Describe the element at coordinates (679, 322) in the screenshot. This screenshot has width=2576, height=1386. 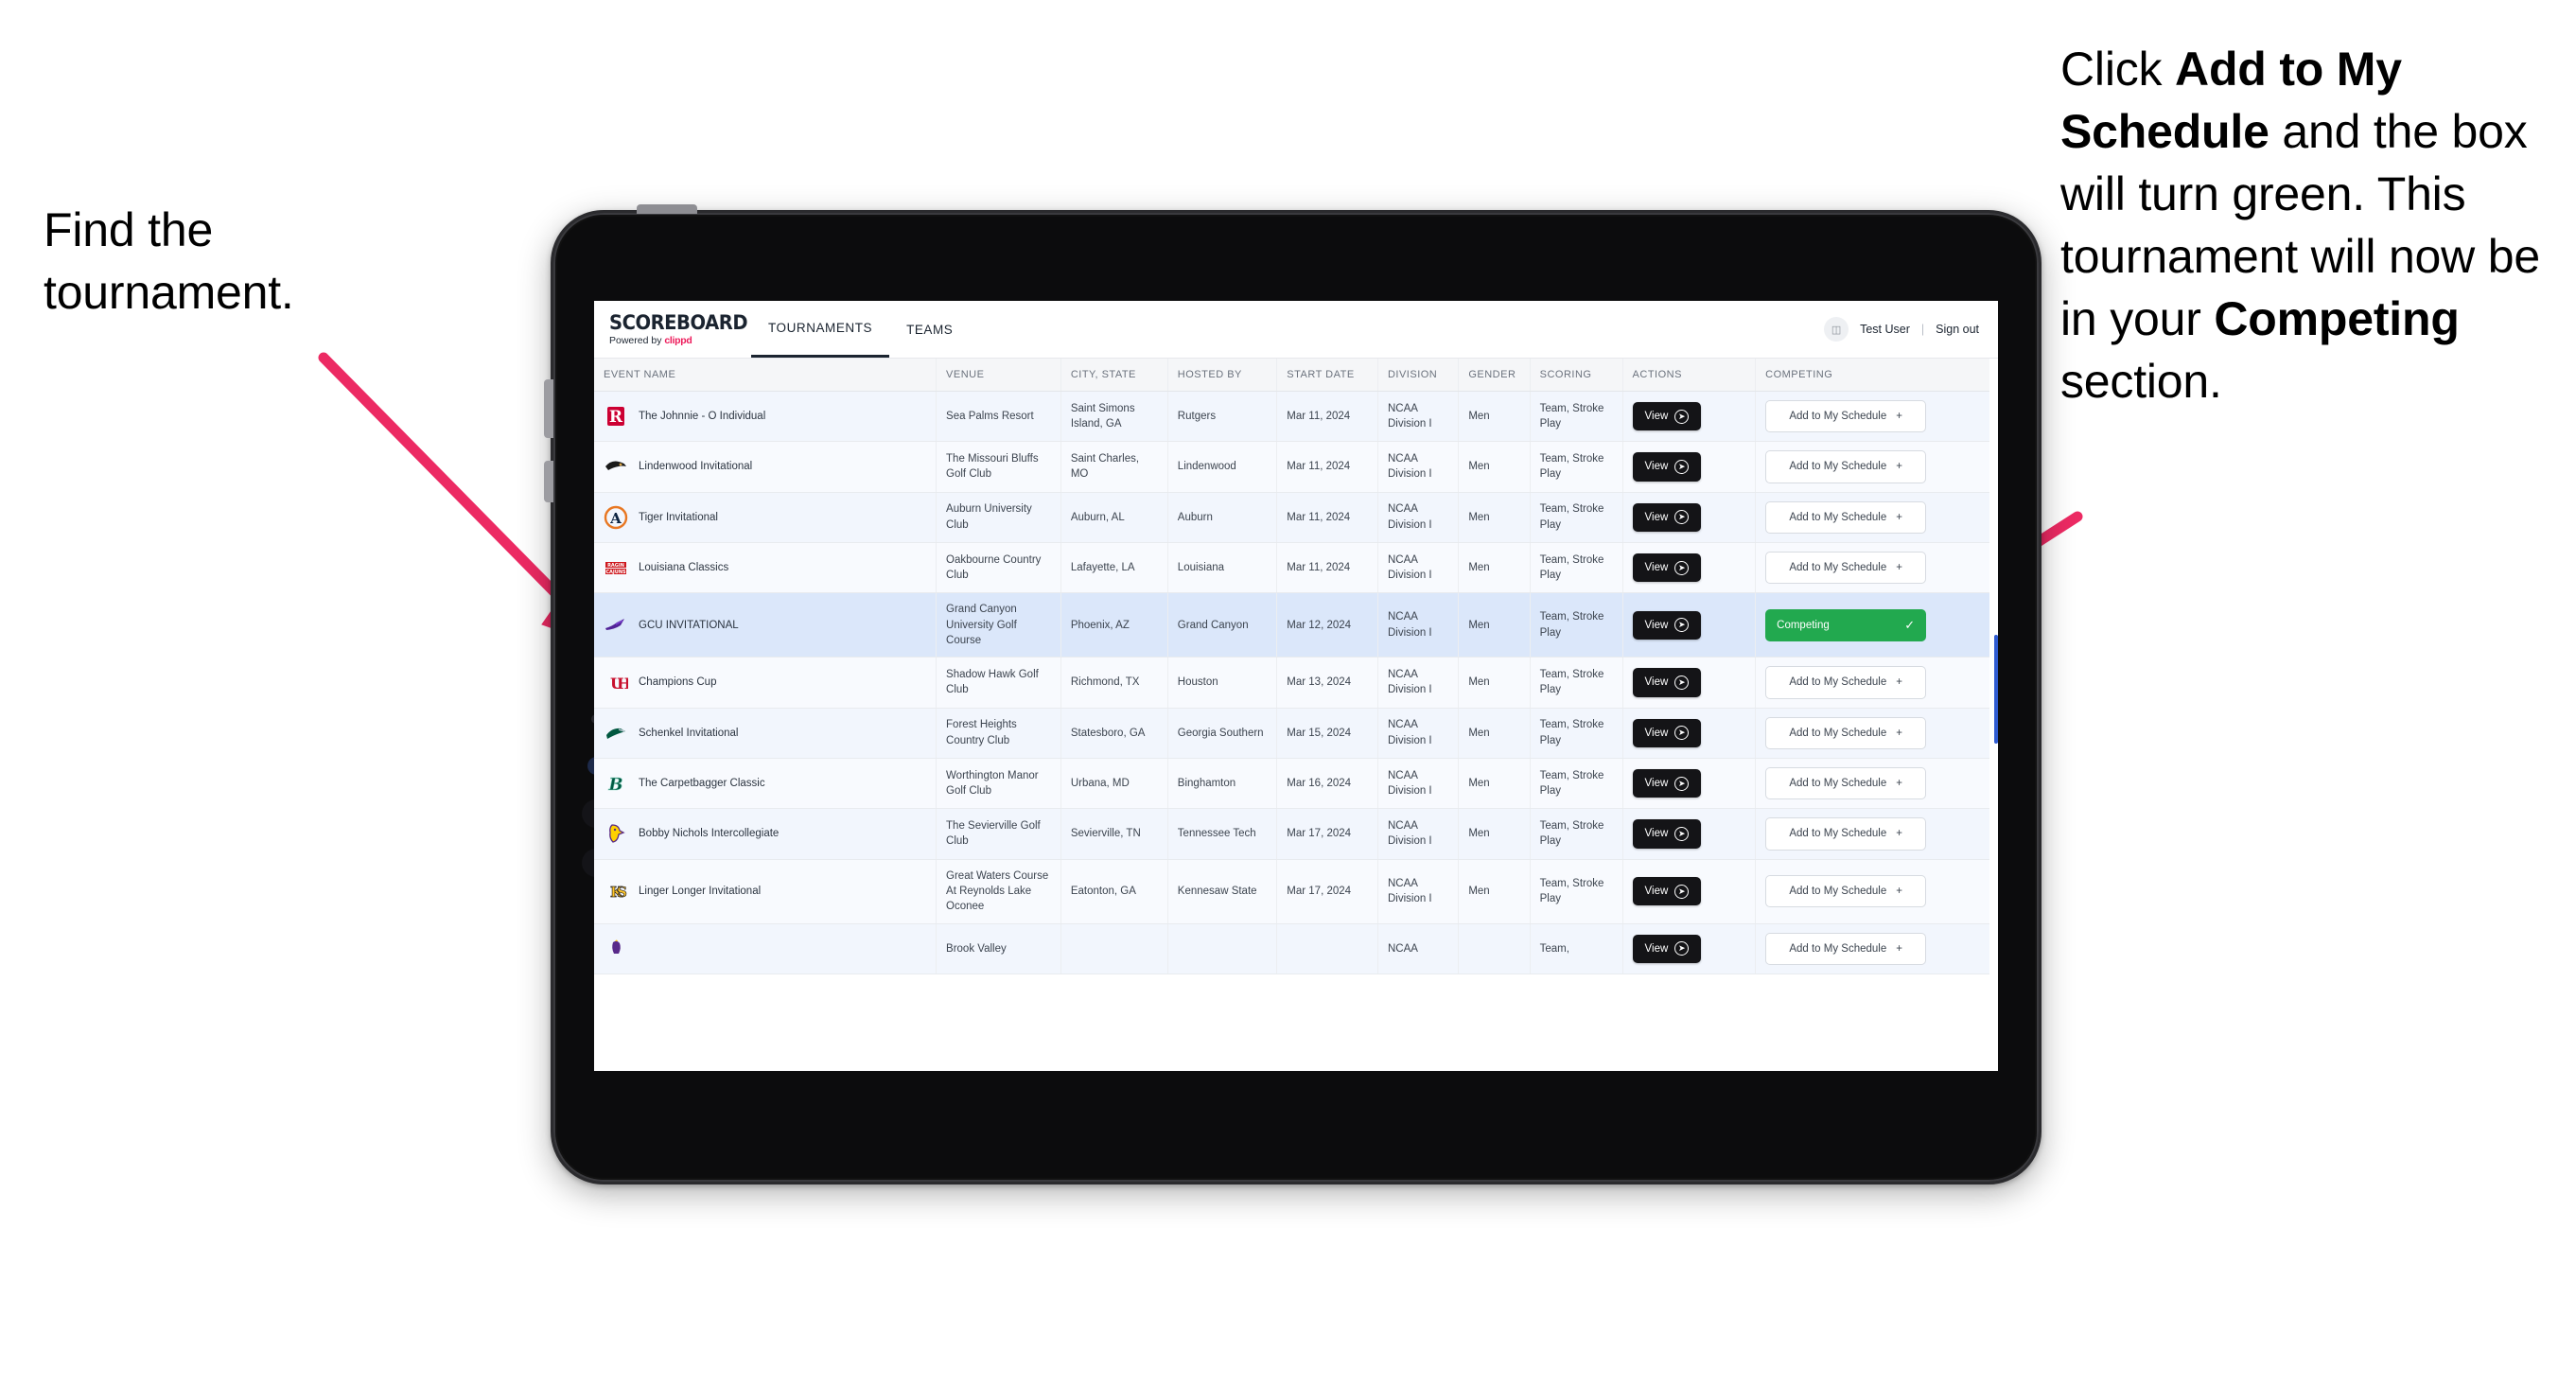
I see `brand-title: SCOREBOARD` at that location.